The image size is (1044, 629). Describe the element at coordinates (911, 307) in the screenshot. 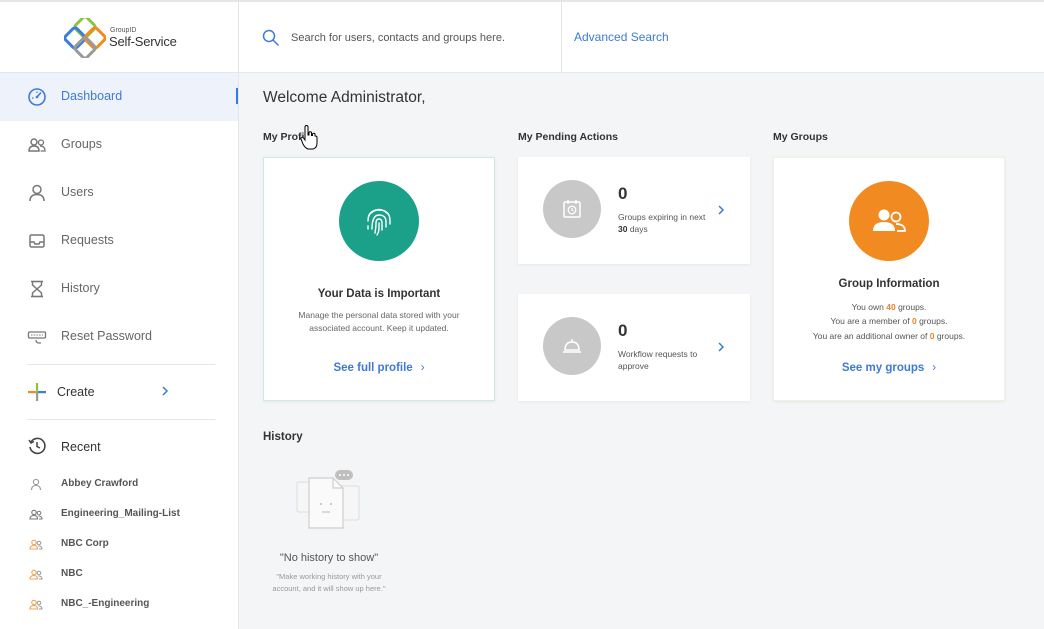

I see `groups-owned-suffix: groups.` at that location.